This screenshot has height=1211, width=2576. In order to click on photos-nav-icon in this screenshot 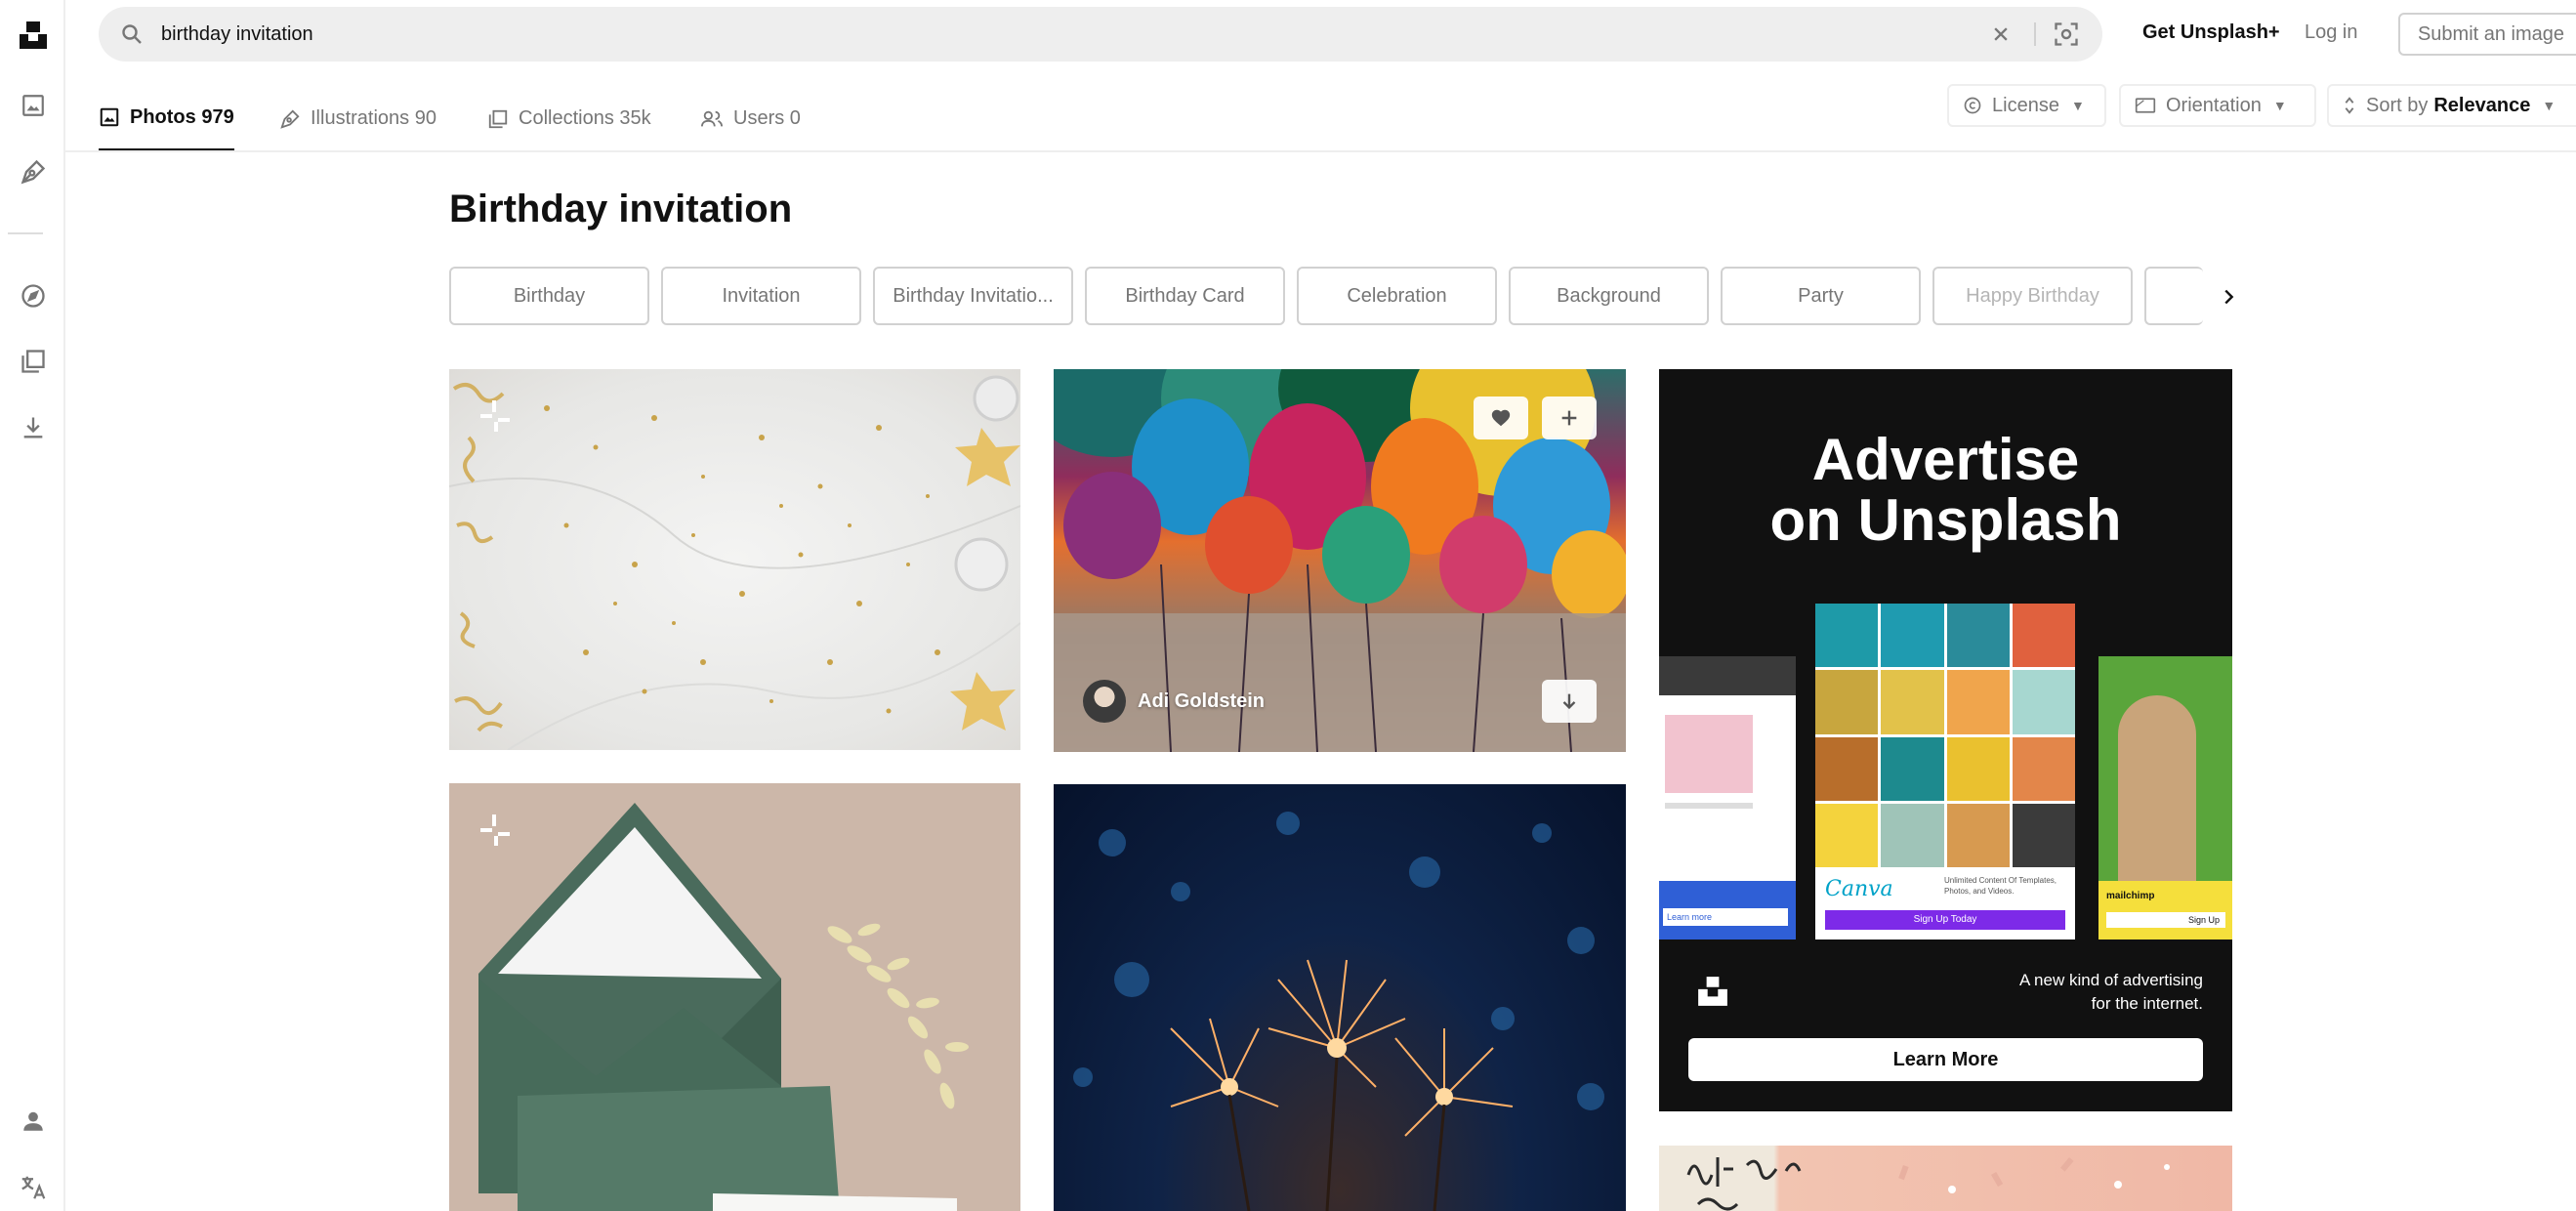, I will do `click(32, 105)`.